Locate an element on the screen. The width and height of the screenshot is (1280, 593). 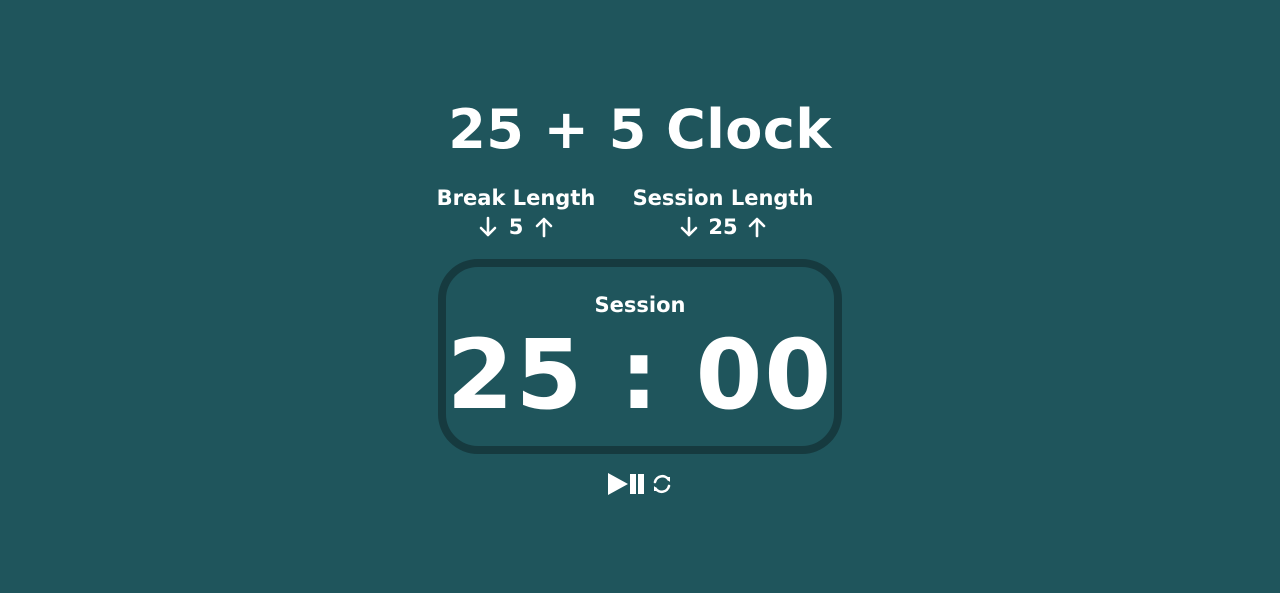
session-increment-button is located at coordinates (757, 227).